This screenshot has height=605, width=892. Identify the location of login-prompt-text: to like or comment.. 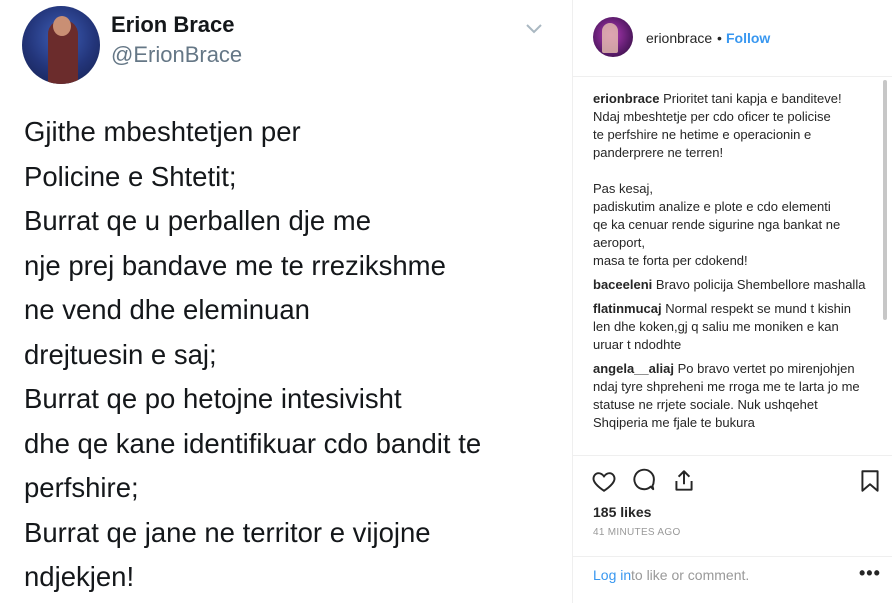
(690, 575).